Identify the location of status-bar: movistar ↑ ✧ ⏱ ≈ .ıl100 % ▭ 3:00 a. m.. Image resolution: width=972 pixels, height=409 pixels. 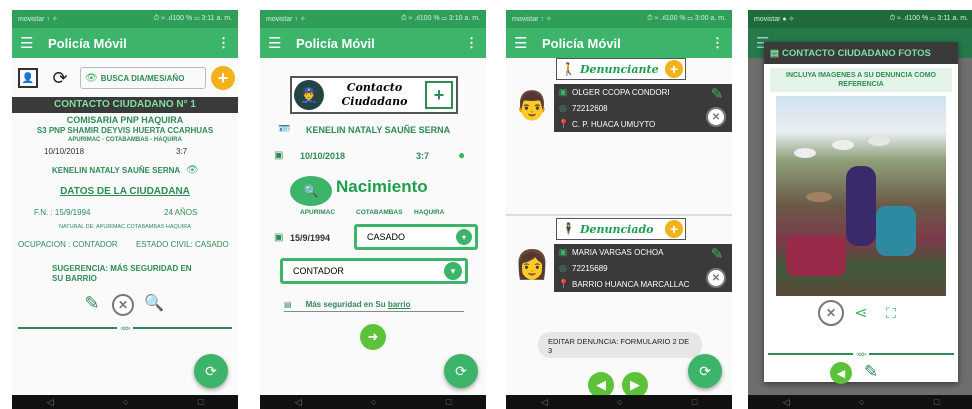
(619, 19).